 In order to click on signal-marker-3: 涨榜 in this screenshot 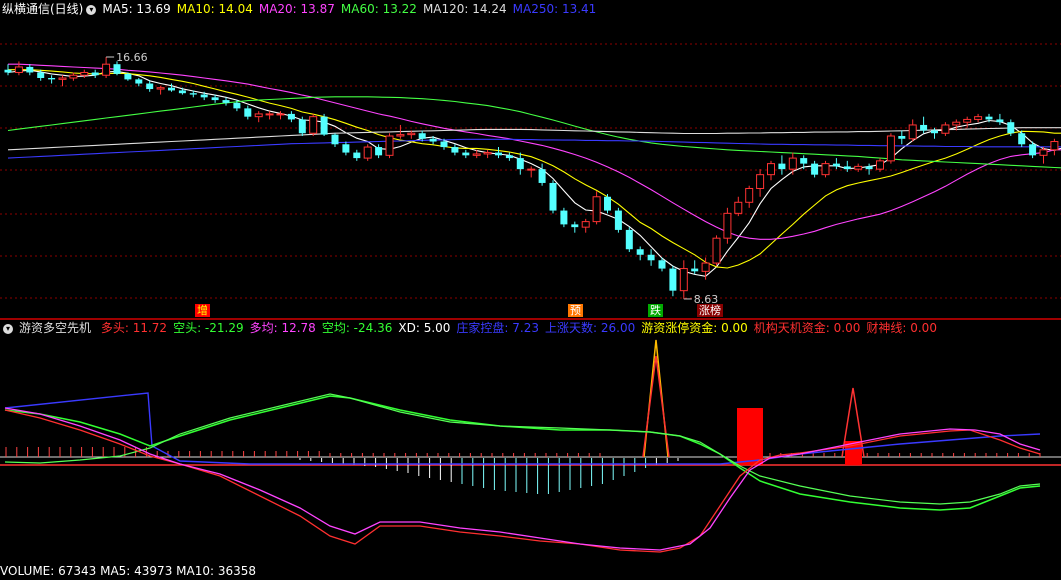, I will do `click(710, 310)`.